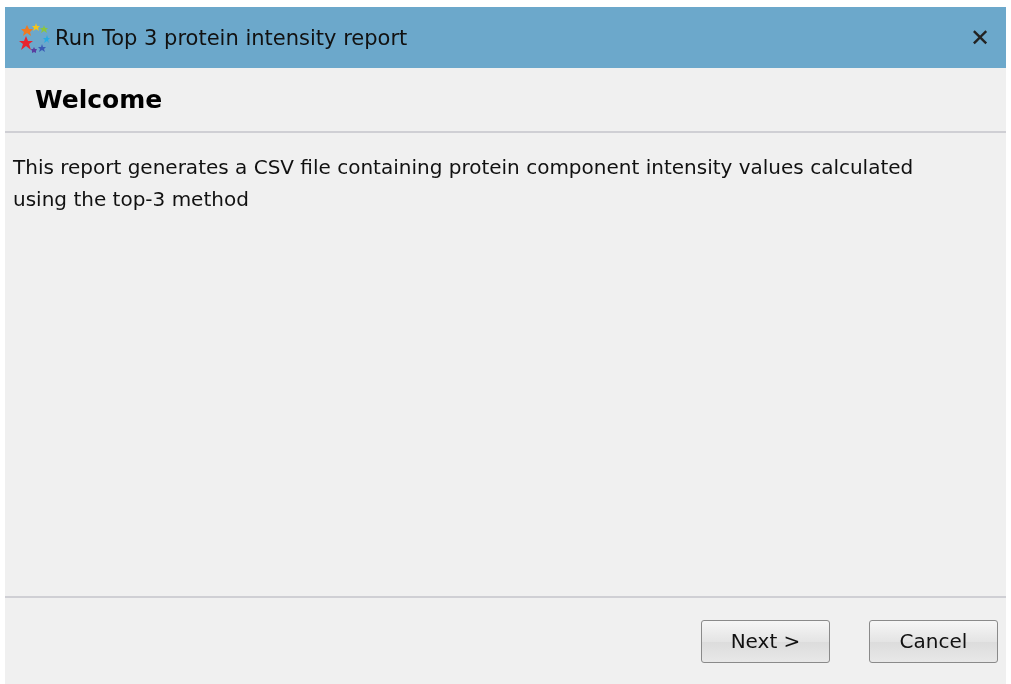  Describe the element at coordinates (34, 37) in the screenshot. I see `colorful-stars-logo-icon` at that location.